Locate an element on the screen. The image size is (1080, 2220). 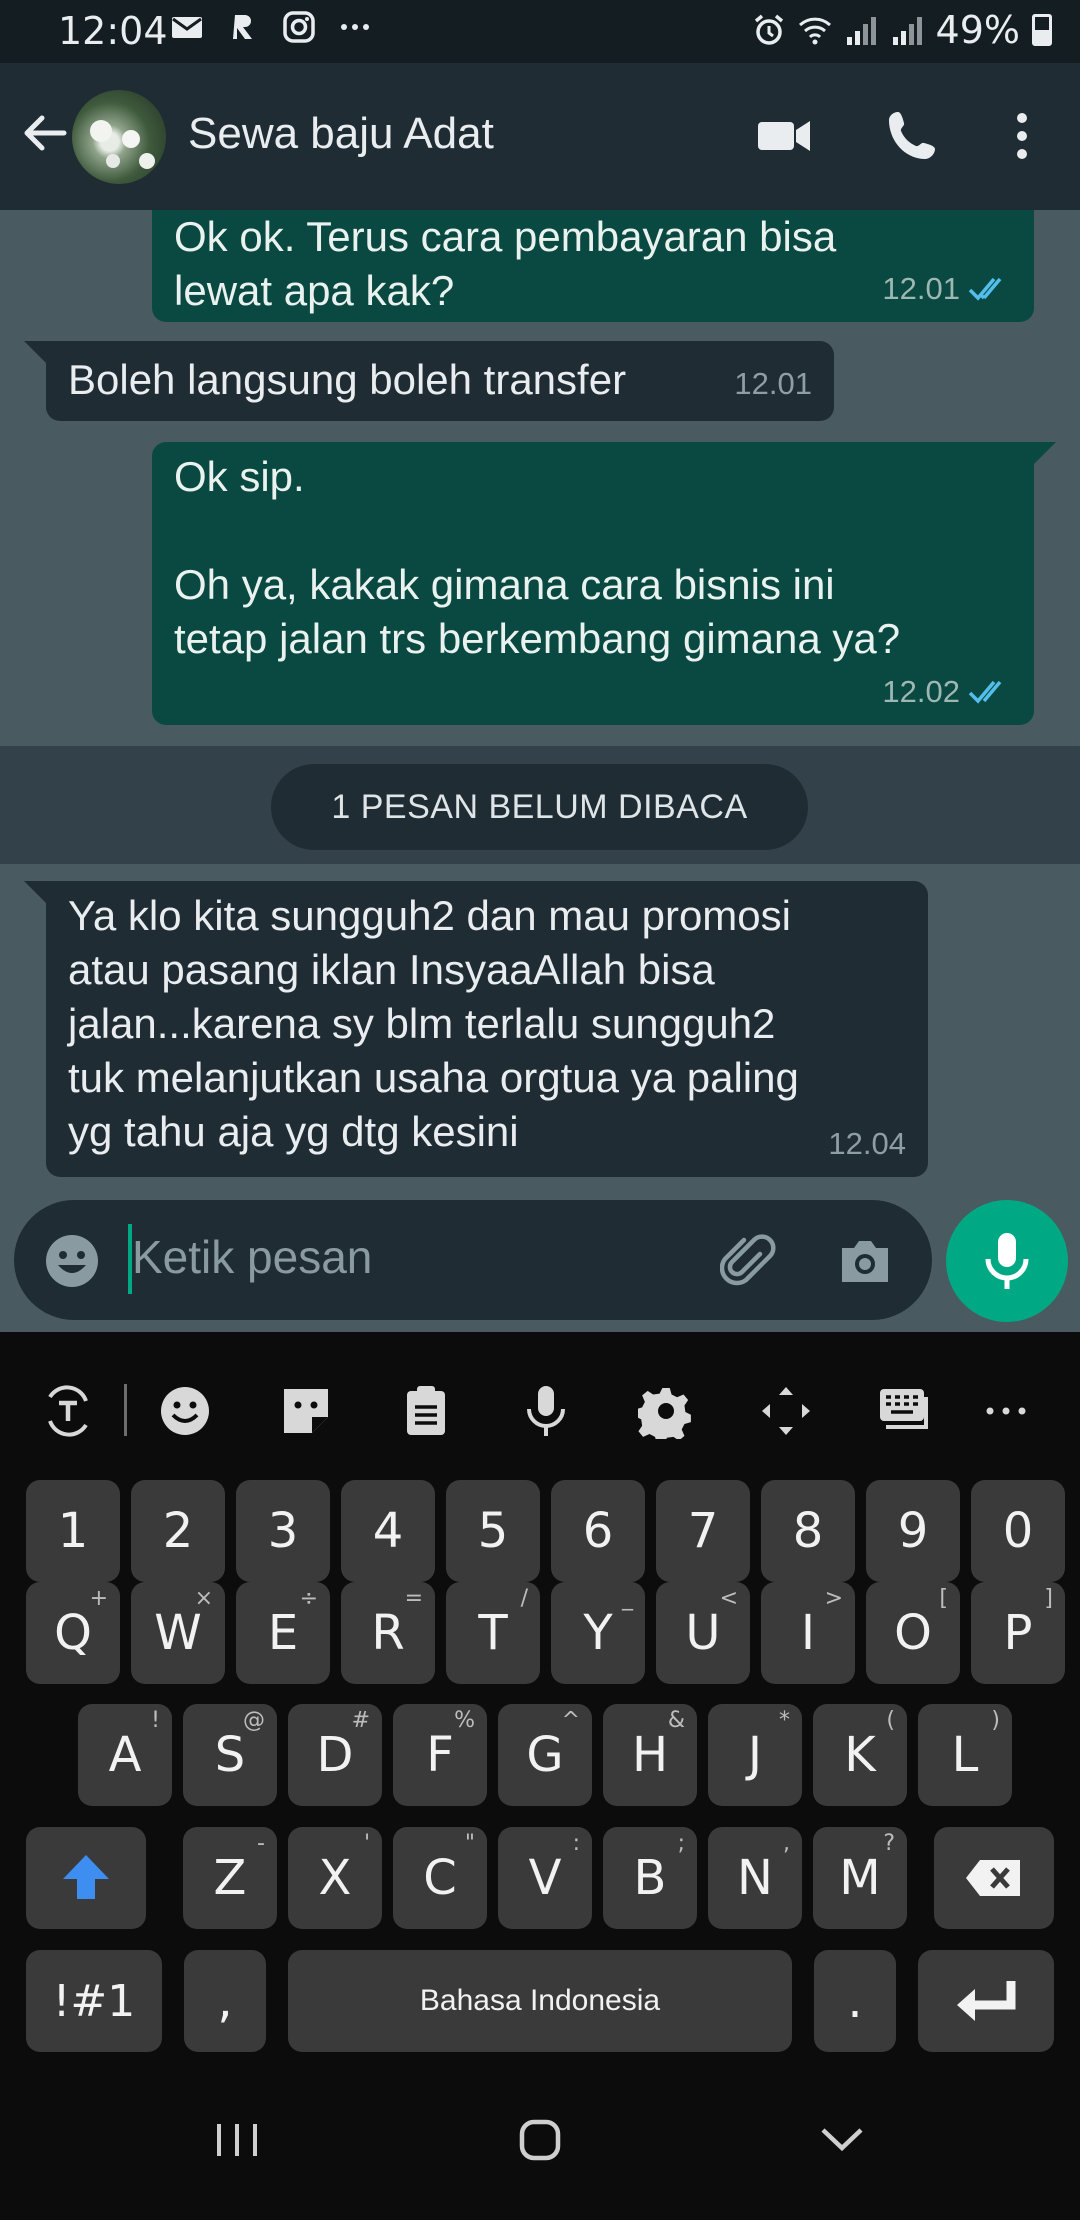
key-r: R = is located at coordinates (388, 1633).